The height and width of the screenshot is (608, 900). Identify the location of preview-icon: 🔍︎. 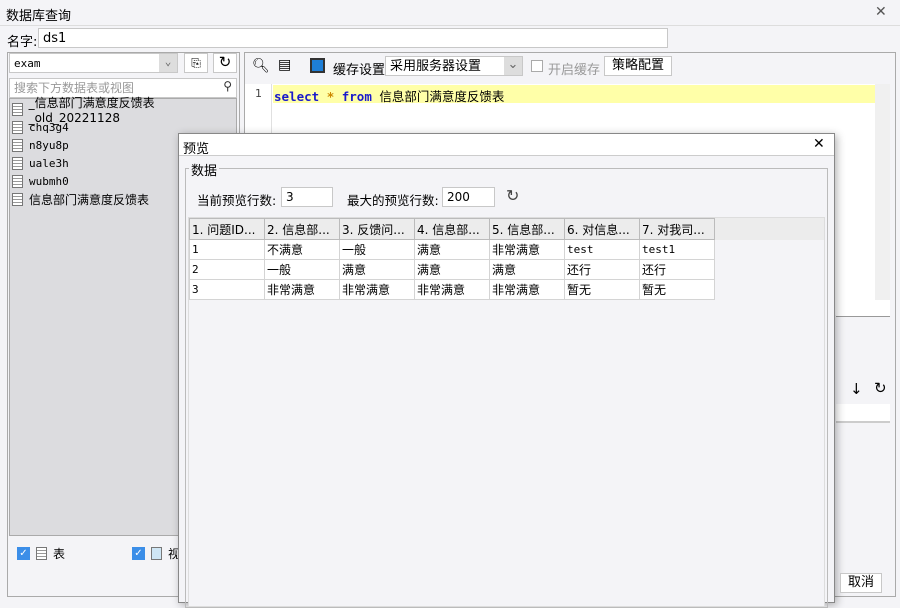
(261, 66).